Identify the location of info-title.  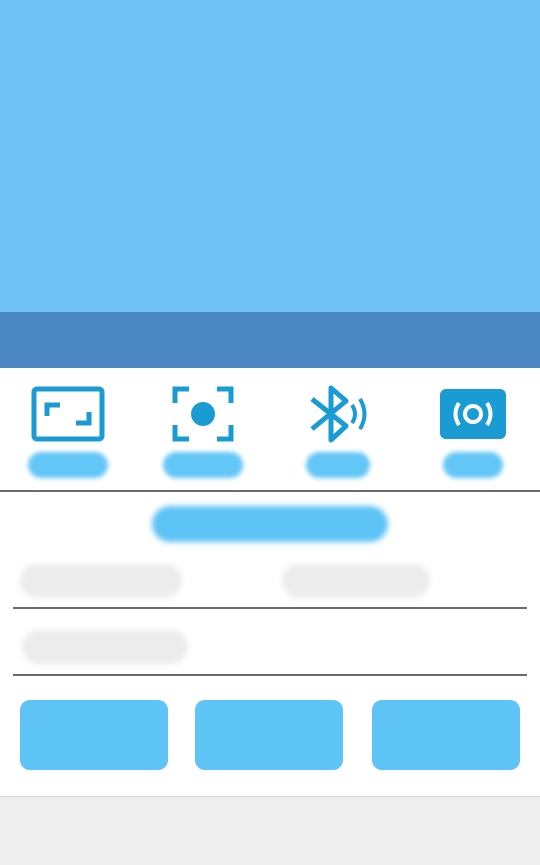
(270, 524).